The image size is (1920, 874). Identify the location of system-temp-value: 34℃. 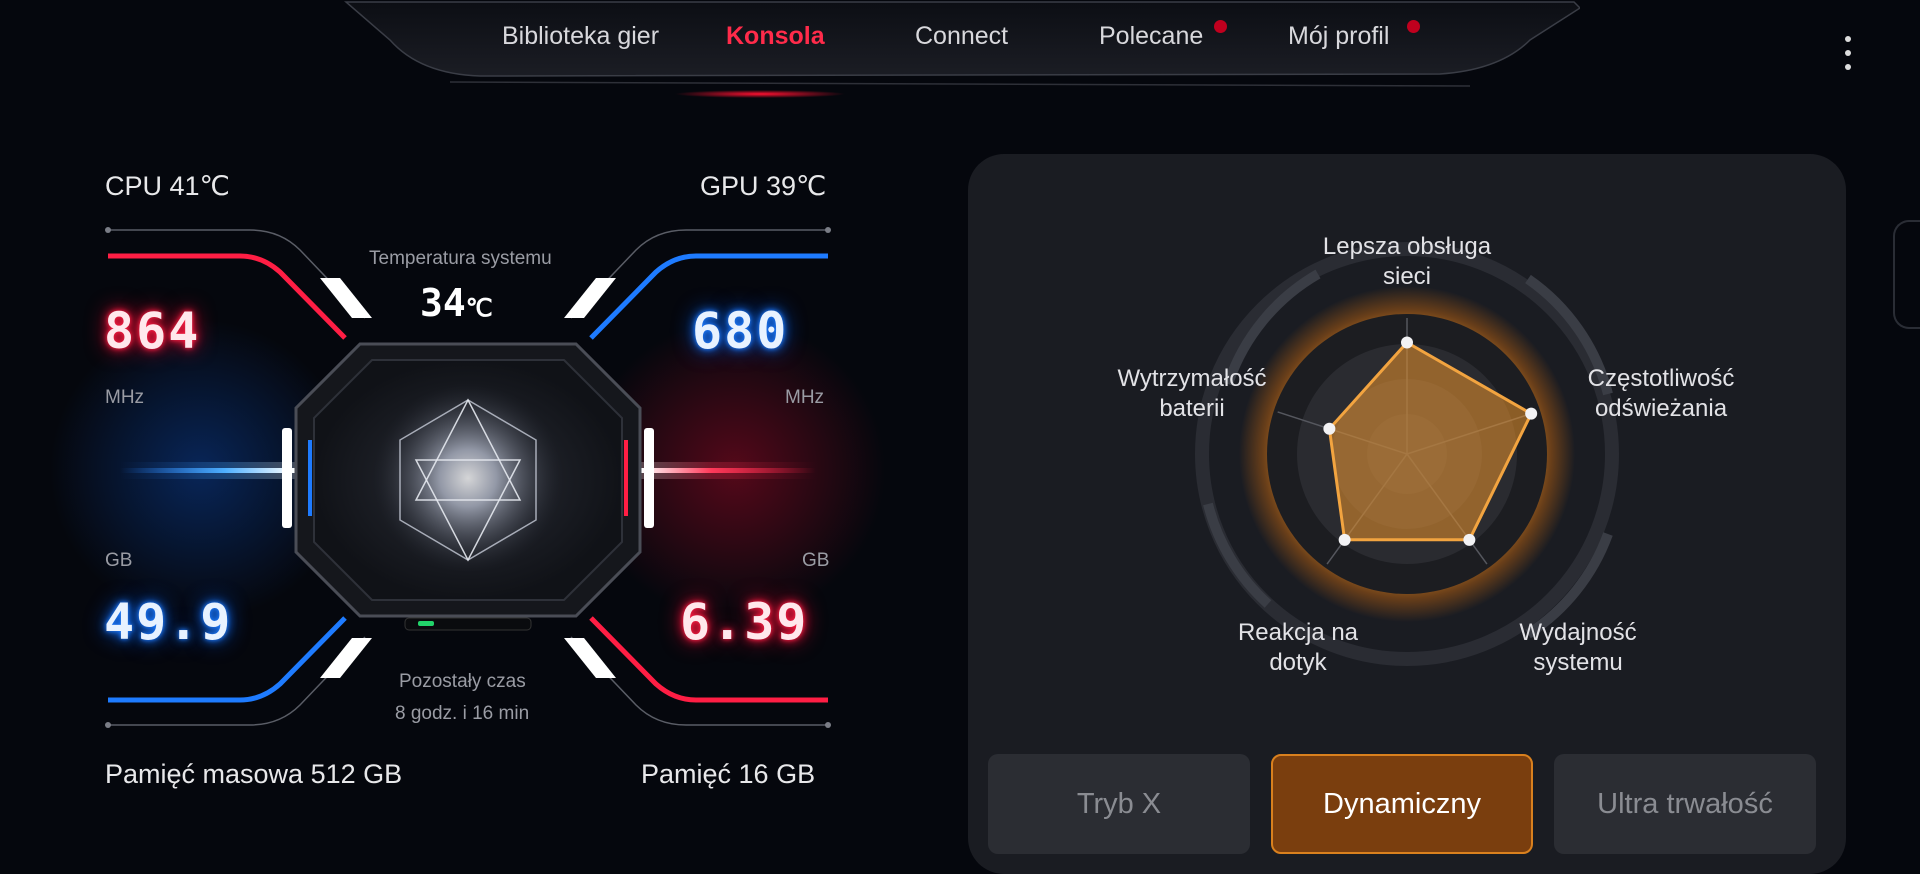
(456, 303).